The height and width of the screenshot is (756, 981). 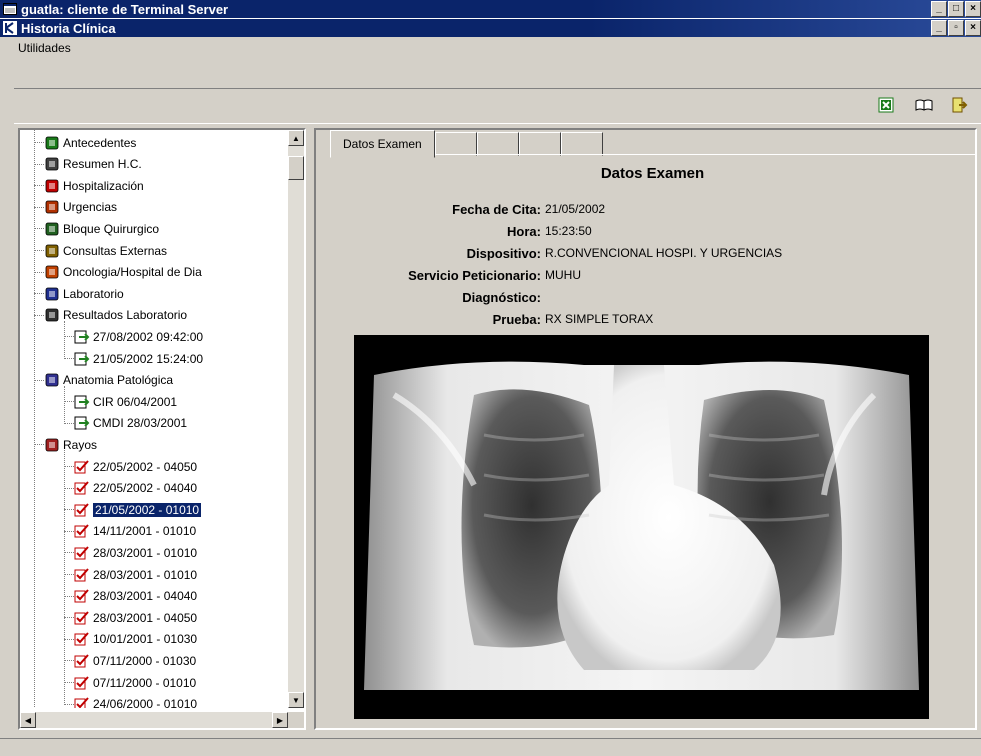 I want to click on field-servicio: Servicio Peticionario: MUHU, so click(x=455, y=275).